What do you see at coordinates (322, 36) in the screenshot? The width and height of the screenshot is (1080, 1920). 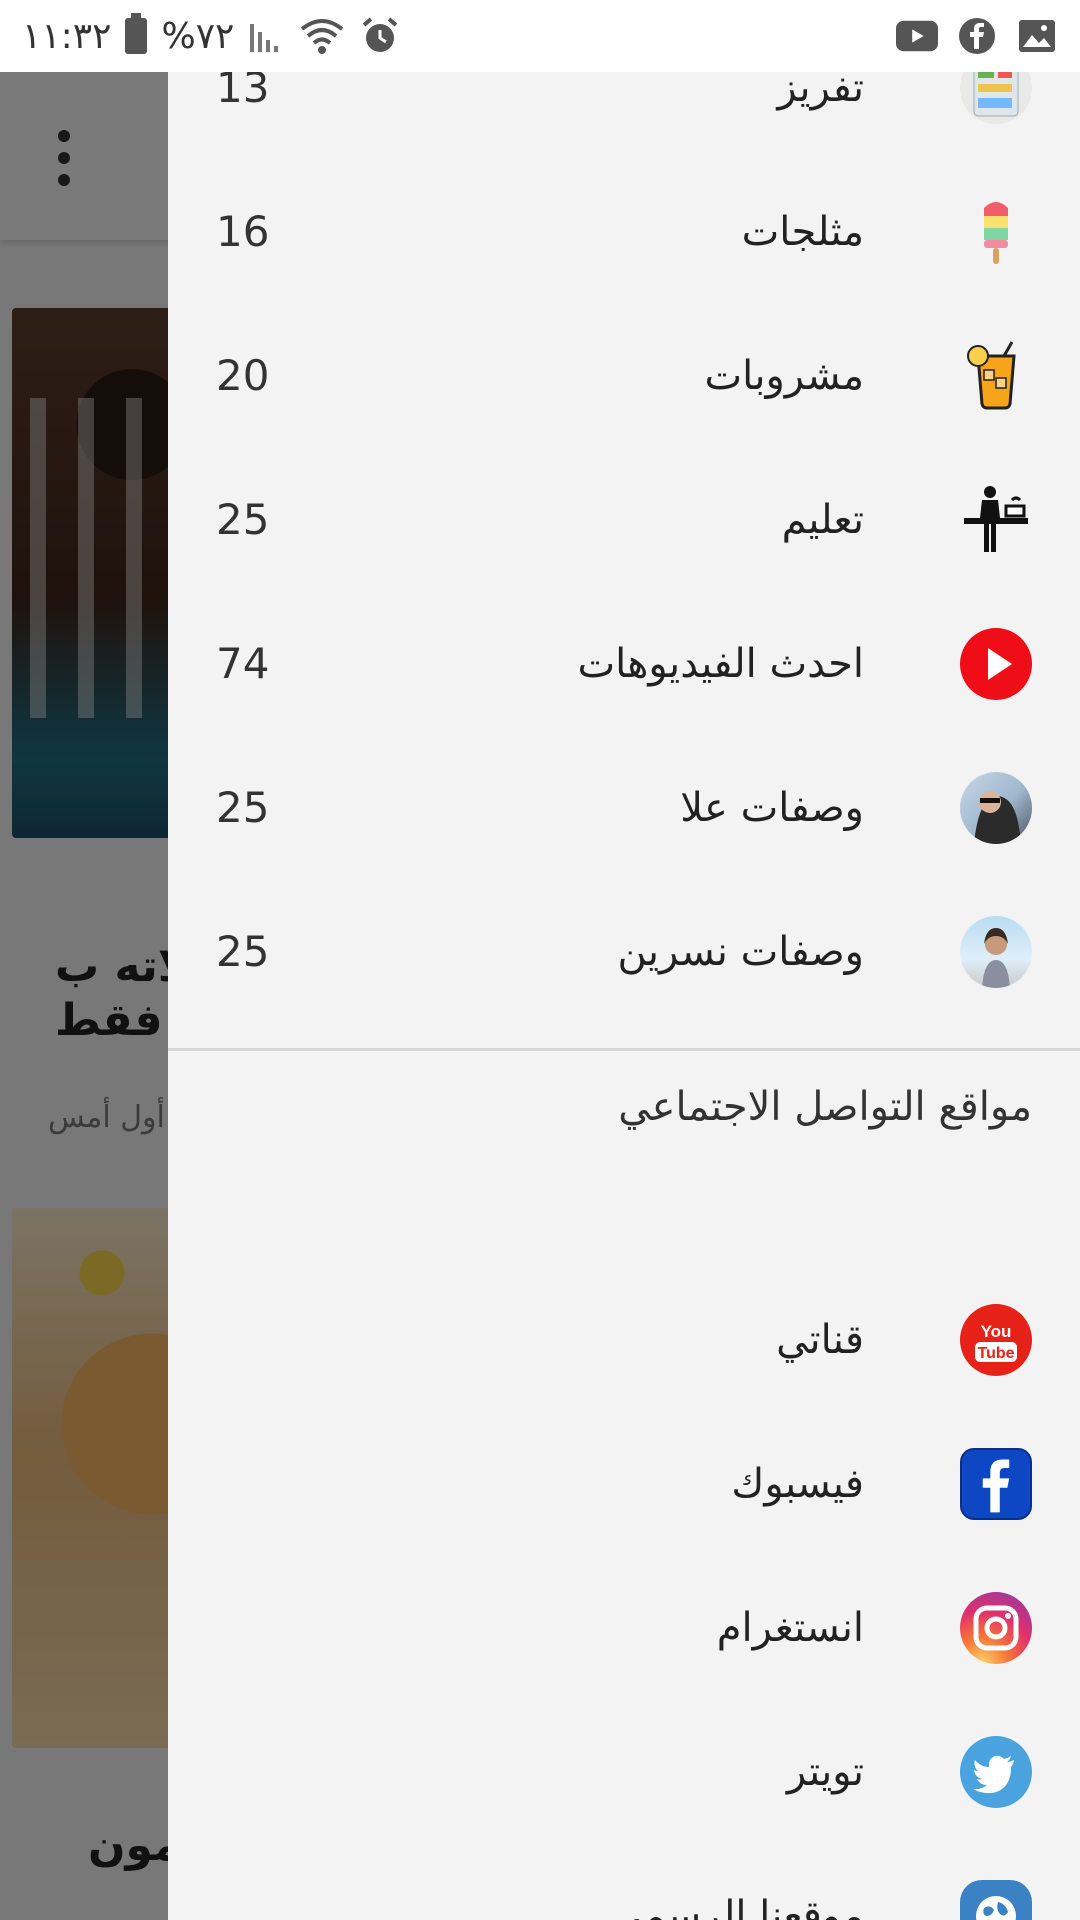 I see `wifi-icon` at bounding box center [322, 36].